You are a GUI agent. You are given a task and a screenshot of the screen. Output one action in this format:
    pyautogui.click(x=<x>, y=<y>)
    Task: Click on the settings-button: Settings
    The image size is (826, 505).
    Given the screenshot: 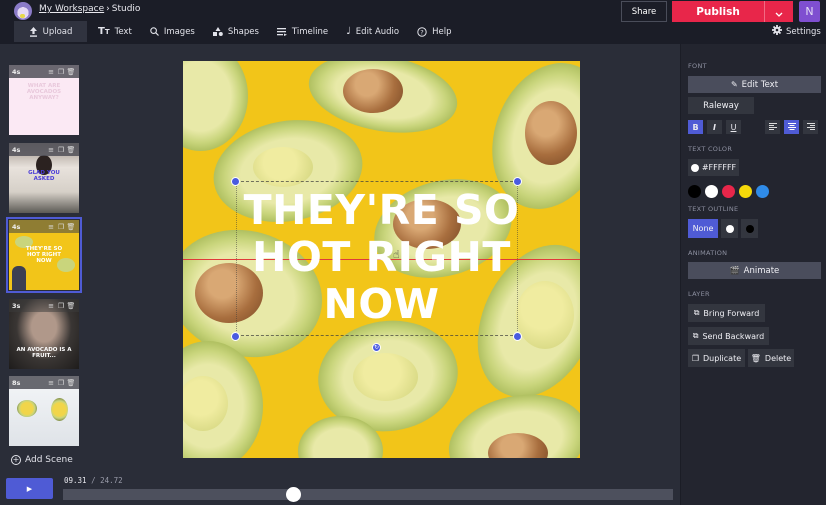 What is the action you would take?
    pyautogui.click(x=796, y=31)
    